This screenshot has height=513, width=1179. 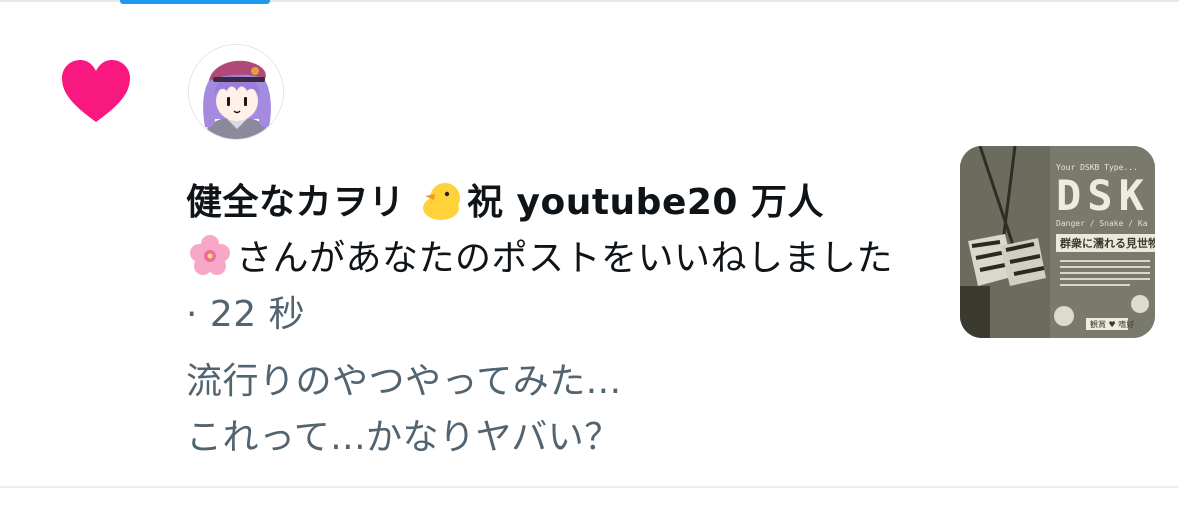 What do you see at coordinates (96, 91) in the screenshot?
I see `heart-icon` at bounding box center [96, 91].